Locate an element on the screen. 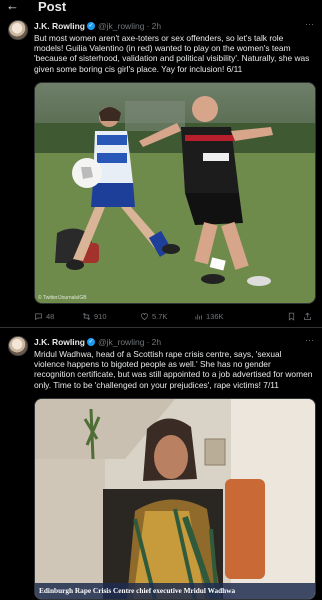 The width and height of the screenshot is (322, 600). top-bar: ← Post is located at coordinates (161, 7).